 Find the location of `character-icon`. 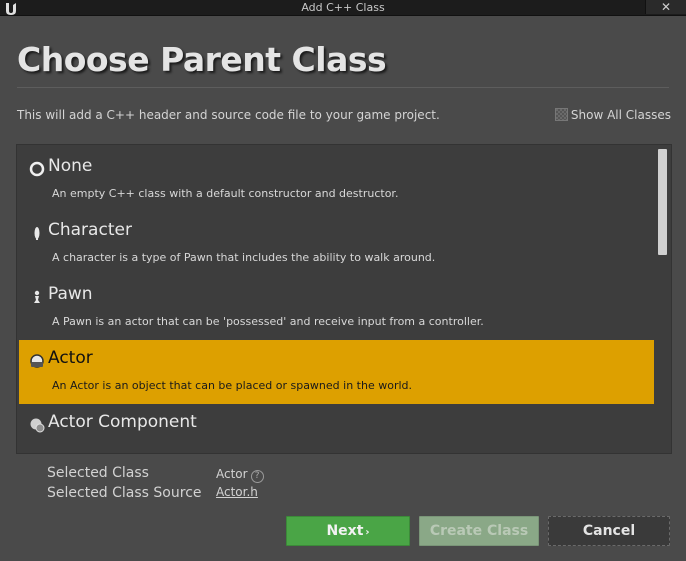

character-icon is located at coordinates (37, 233).